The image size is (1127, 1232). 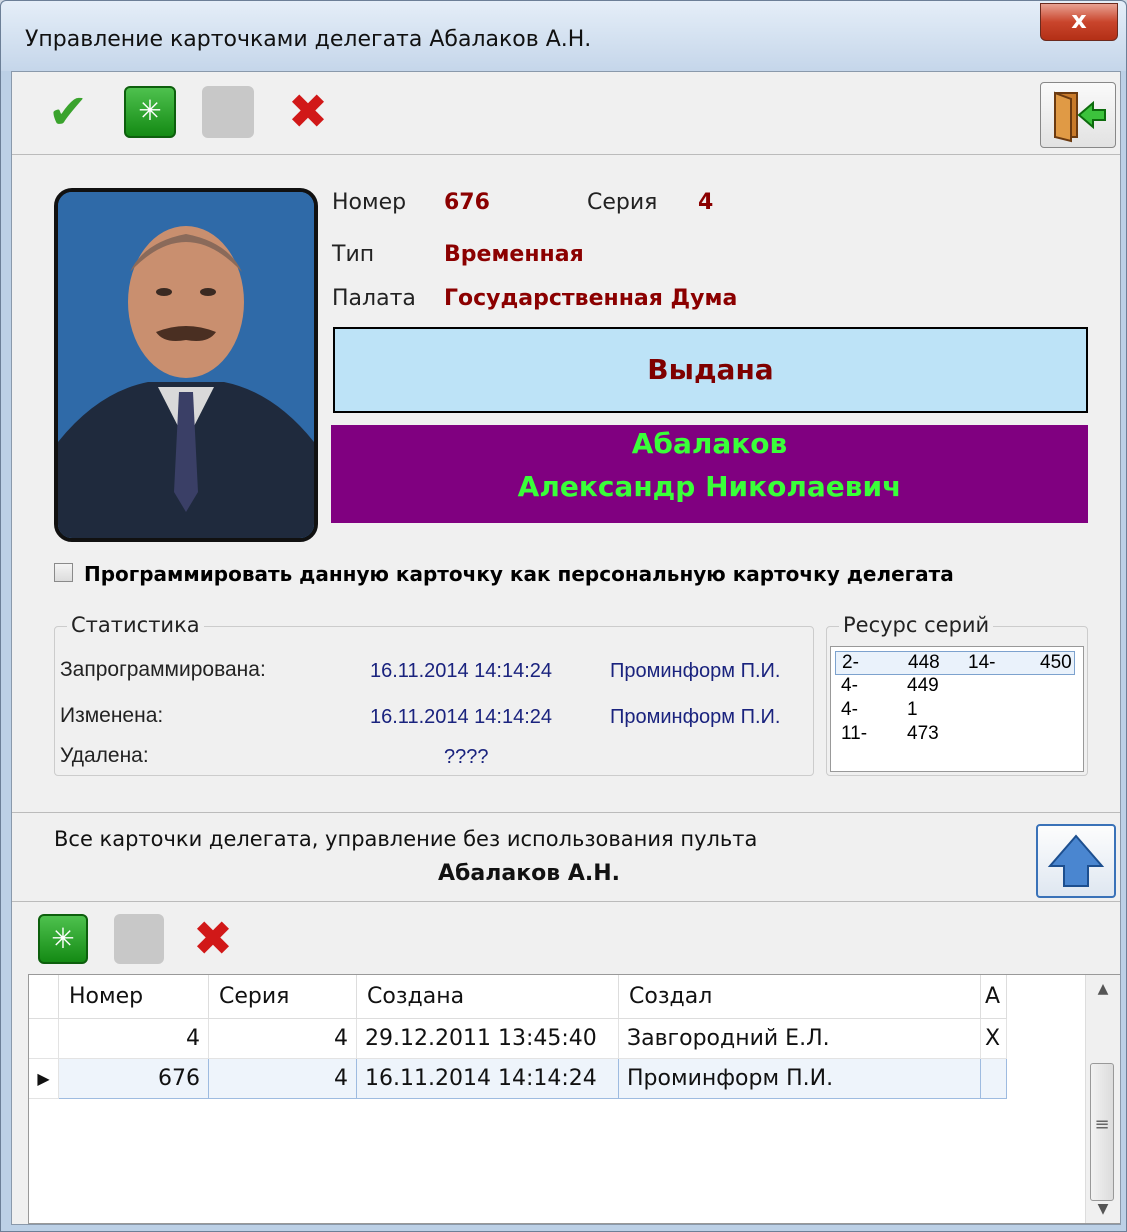 I want to click on close-icon: x, so click(x=1079, y=20).